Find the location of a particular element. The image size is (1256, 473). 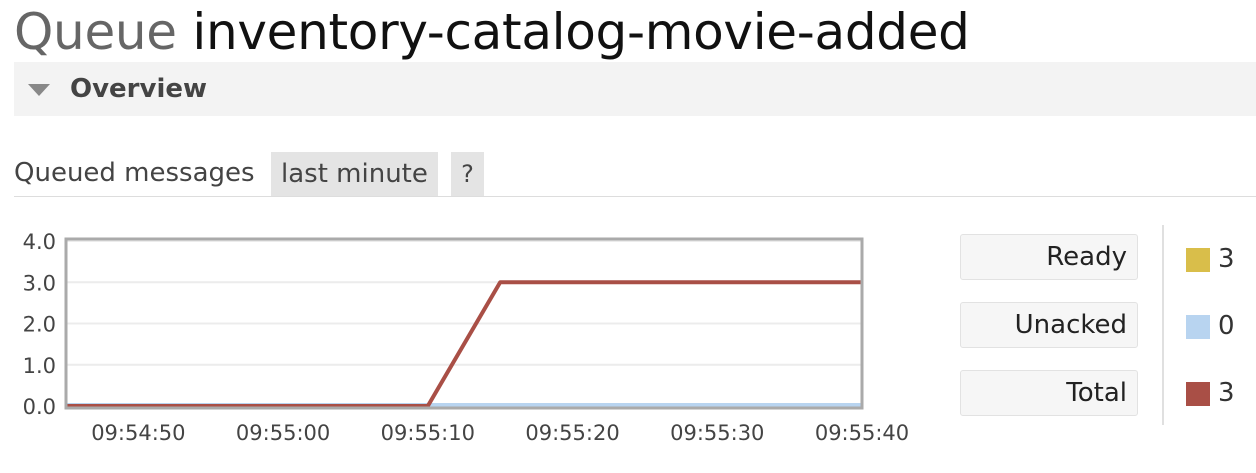

total-color-swatch is located at coordinates (1198, 394).